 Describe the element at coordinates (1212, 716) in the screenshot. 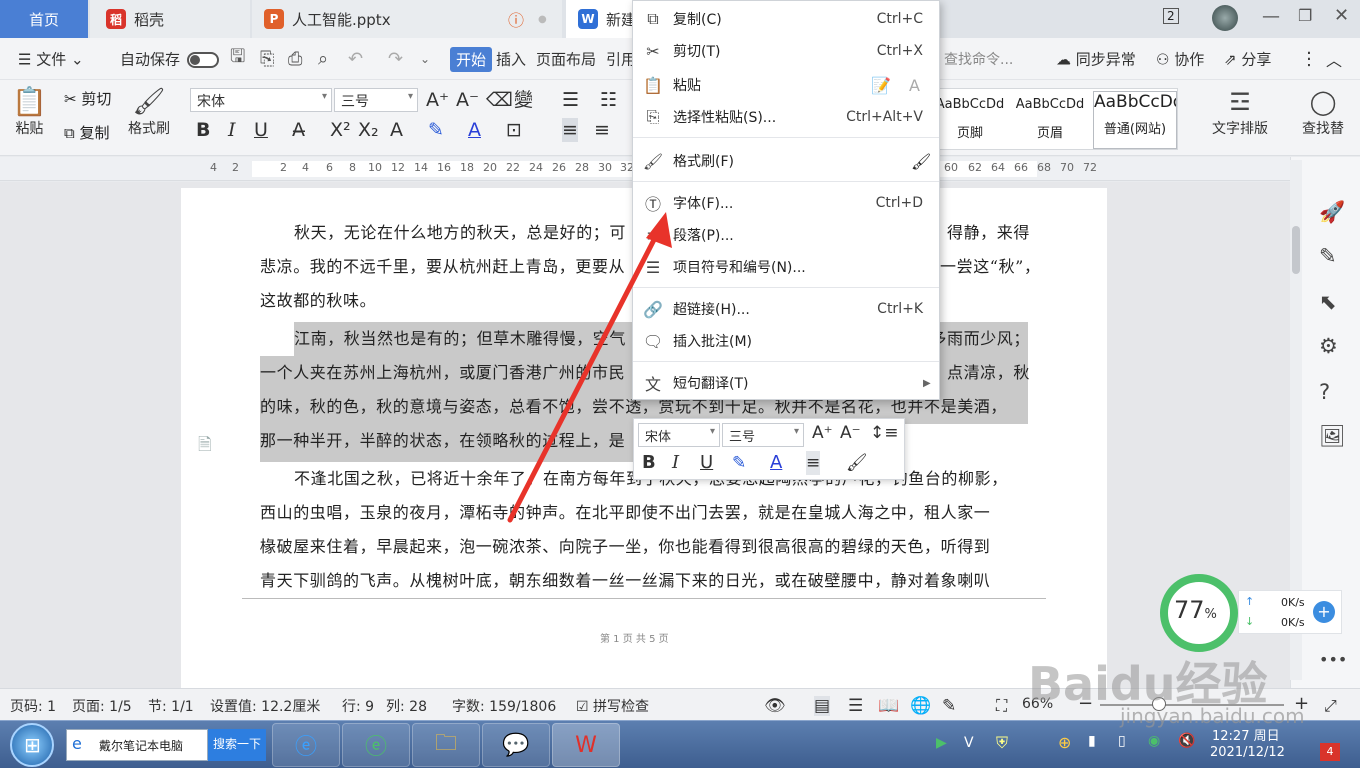

I see `watermark-url: jingyan.baidu.com` at that location.